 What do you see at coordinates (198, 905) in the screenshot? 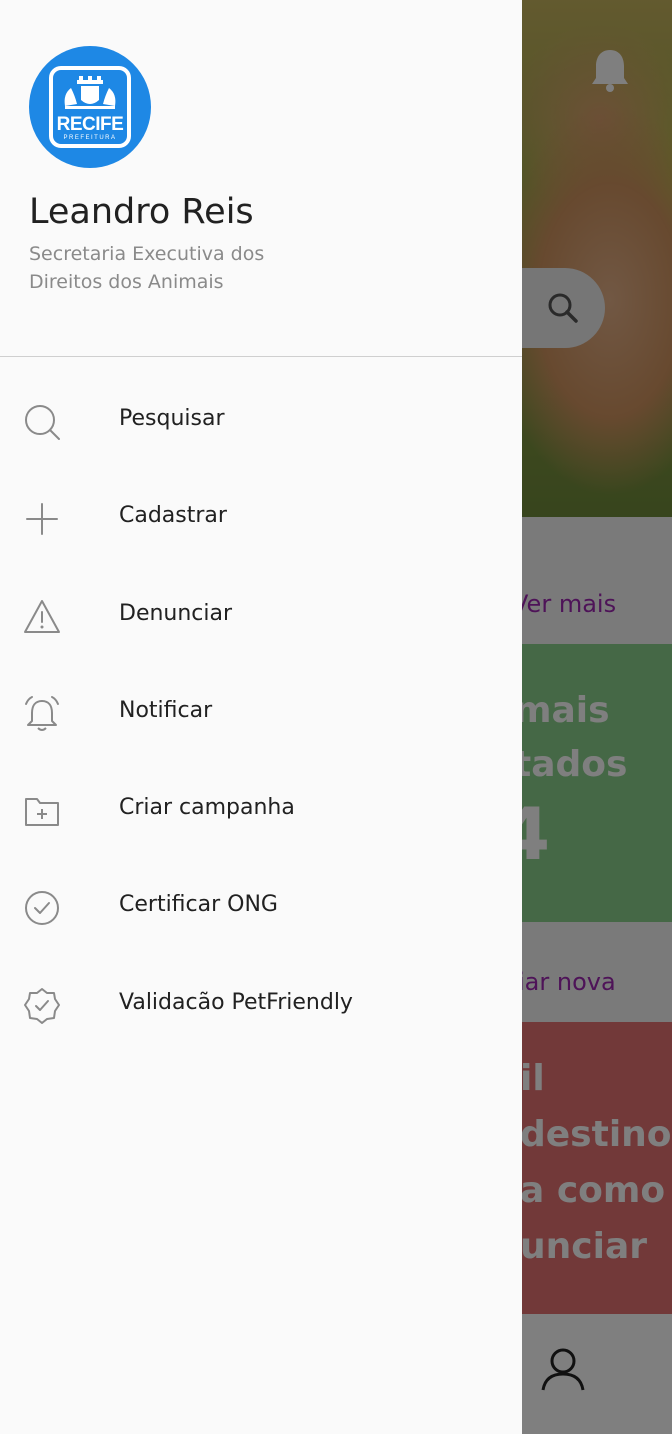
I see `menu-item-label: Certificar ONG` at bounding box center [198, 905].